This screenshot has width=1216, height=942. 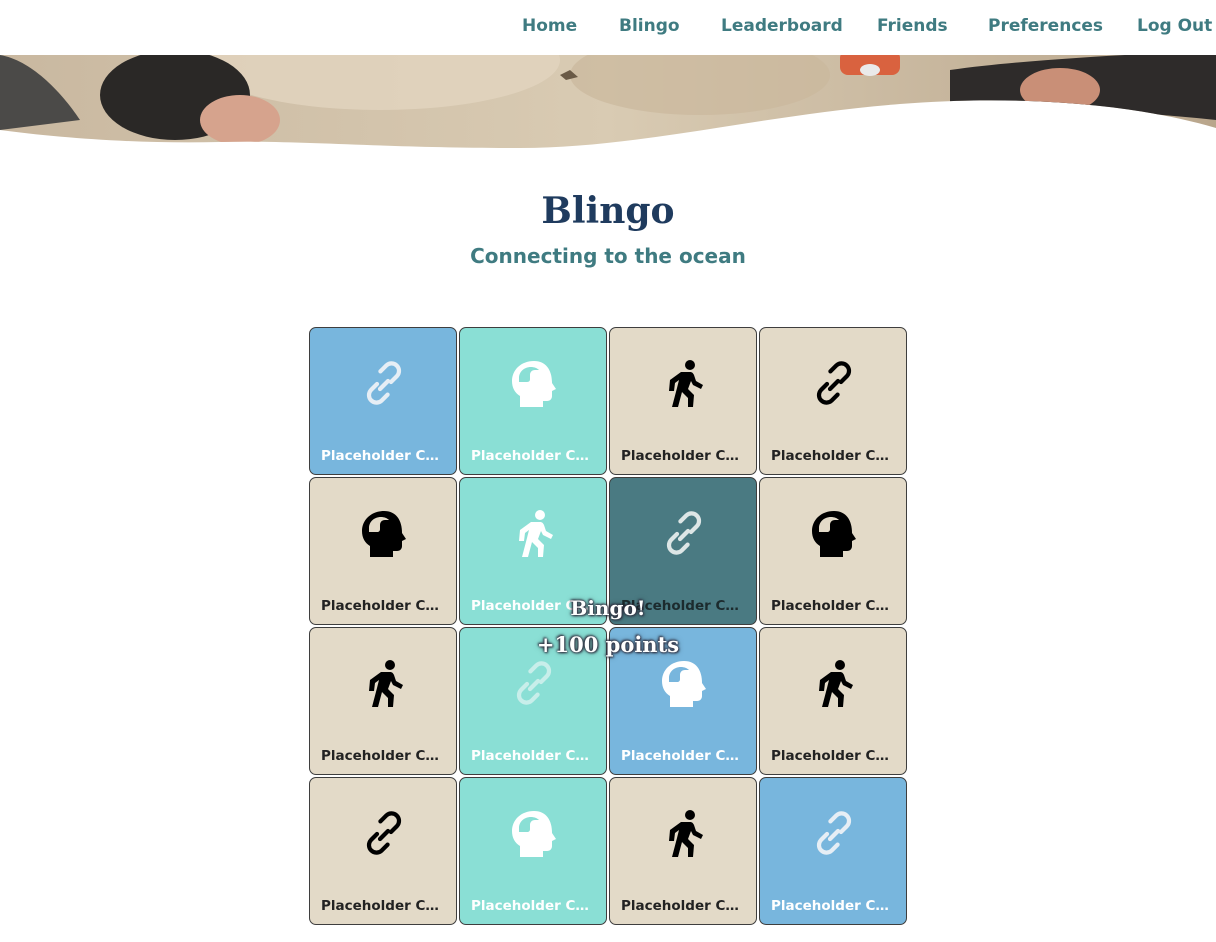 What do you see at coordinates (1174, 26) in the screenshot?
I see `nav-logout: Log Out` at bounding box center [1174, 26].